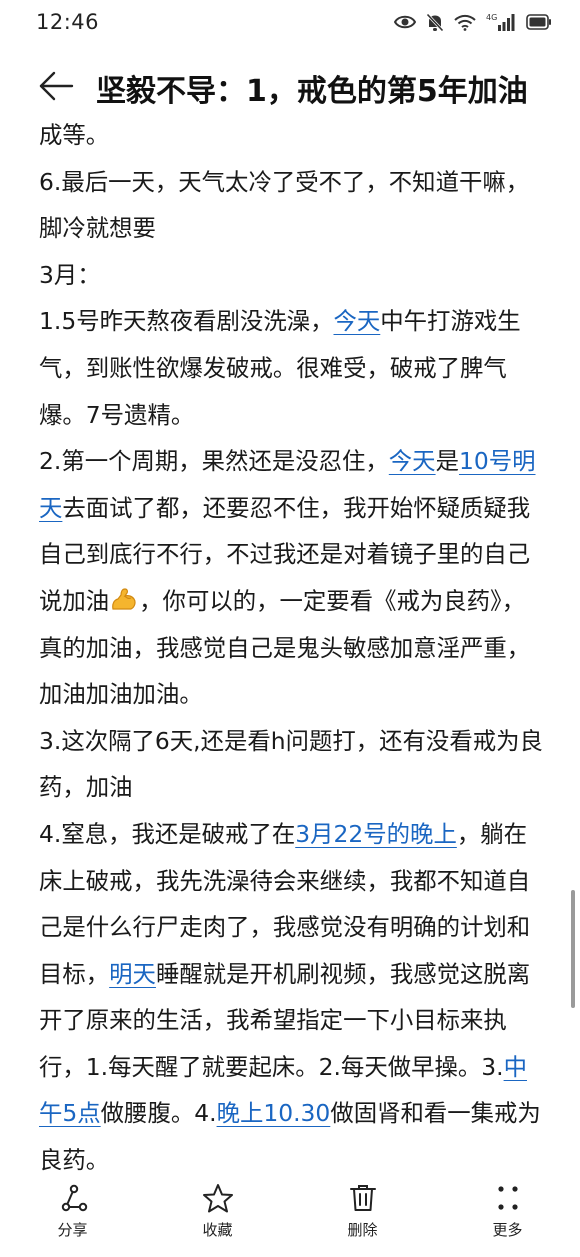  What do you see at coordinates (573, 949) in the screenshot?
I see `scrollbar` at bounding box center [573, 949].